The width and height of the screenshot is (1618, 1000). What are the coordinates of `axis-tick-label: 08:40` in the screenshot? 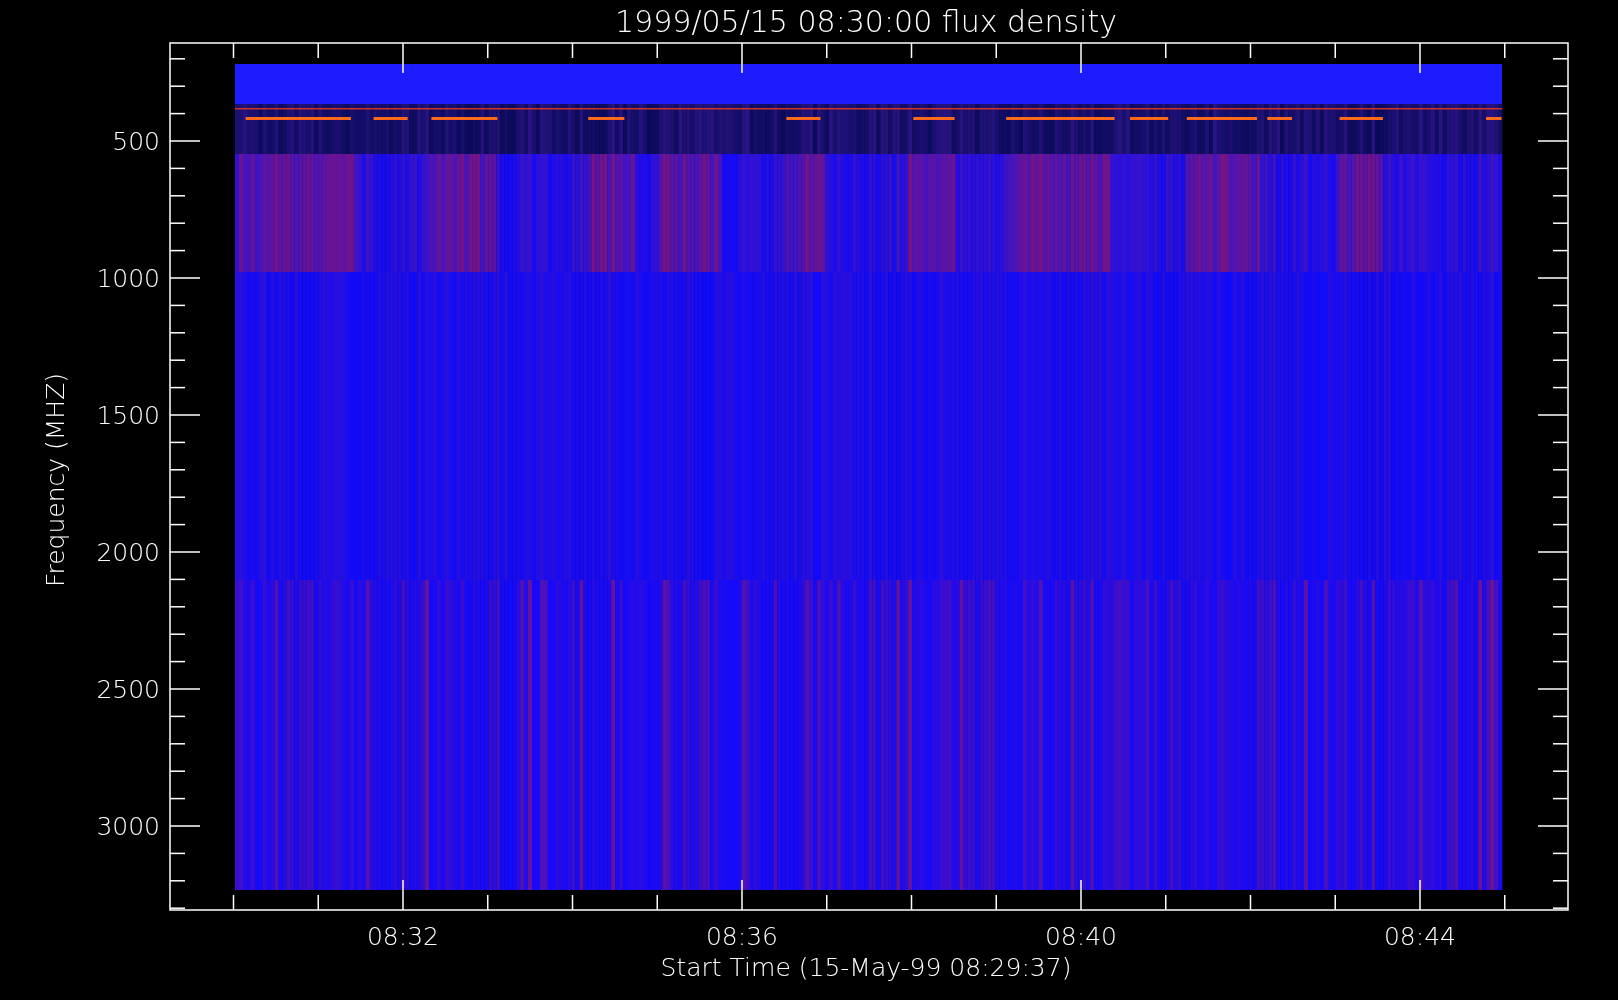 It's located at (1081, 936).